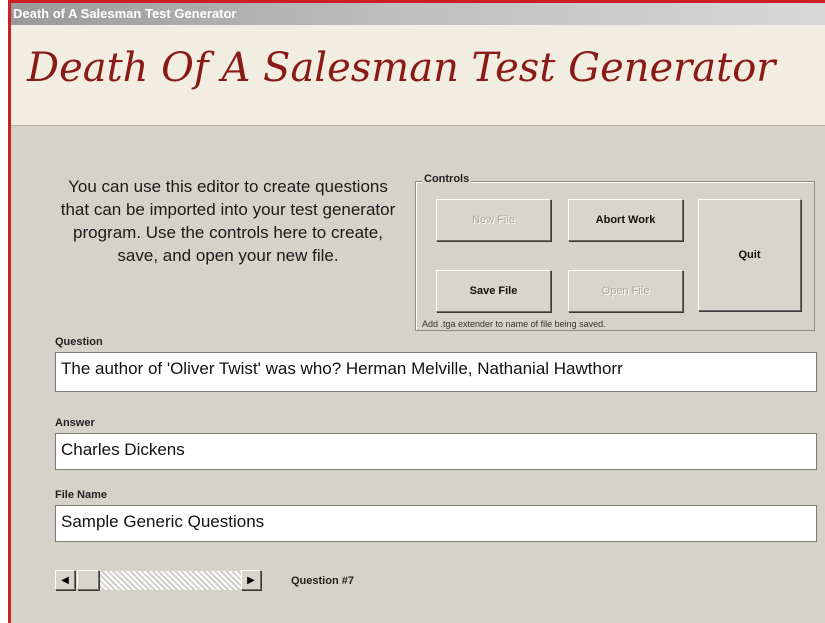  I want to click on controls-legend: Controls, so click(447, 179).